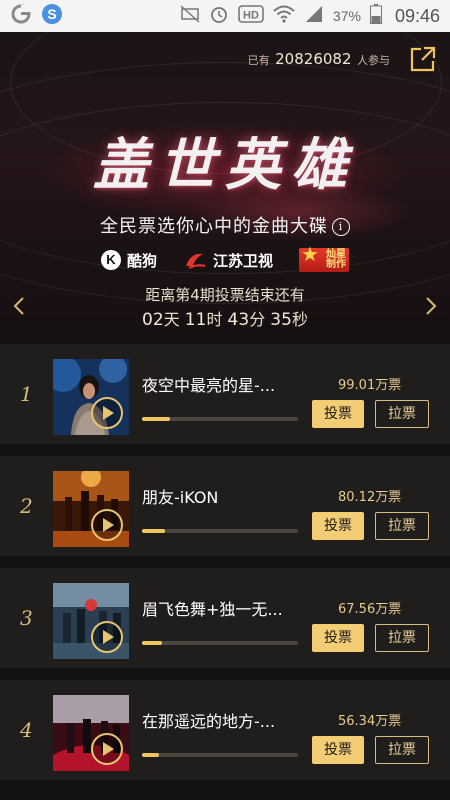 This screenshot has height=800, width=450. I want to click on sync-app-icon: S, so click(52, 16).